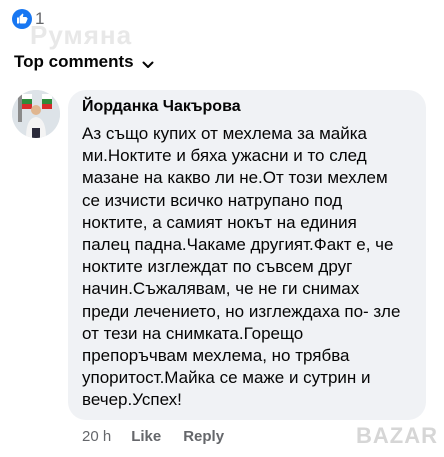 This screenshot has height=457, width=444. Describe the element at coordinates (193, 333) in the screenshot. I see `comment-line: от тези на снимката.Горещо` at that location.